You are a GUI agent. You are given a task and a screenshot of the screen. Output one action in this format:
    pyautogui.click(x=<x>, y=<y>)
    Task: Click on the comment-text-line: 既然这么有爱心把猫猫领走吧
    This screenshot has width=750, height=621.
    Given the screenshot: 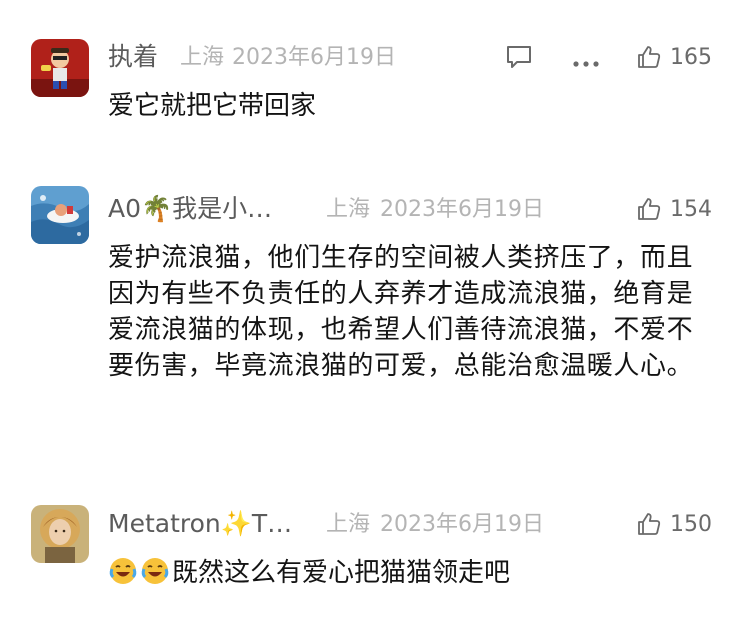 What is the action you would take?
    pyautogui.click(x=413, y=573)
    